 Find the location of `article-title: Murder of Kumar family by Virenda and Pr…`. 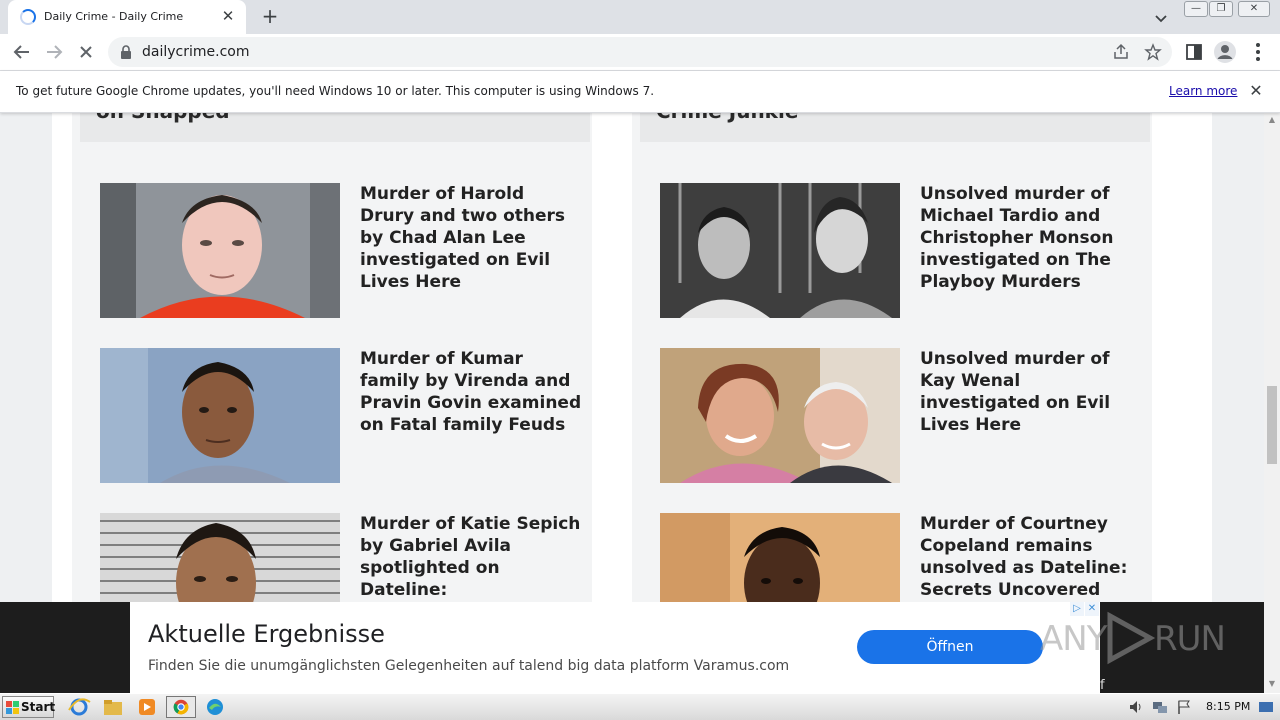

article-title: Murder of Kumar family by Virenda and Pr… is located at coordinates (471, 392).